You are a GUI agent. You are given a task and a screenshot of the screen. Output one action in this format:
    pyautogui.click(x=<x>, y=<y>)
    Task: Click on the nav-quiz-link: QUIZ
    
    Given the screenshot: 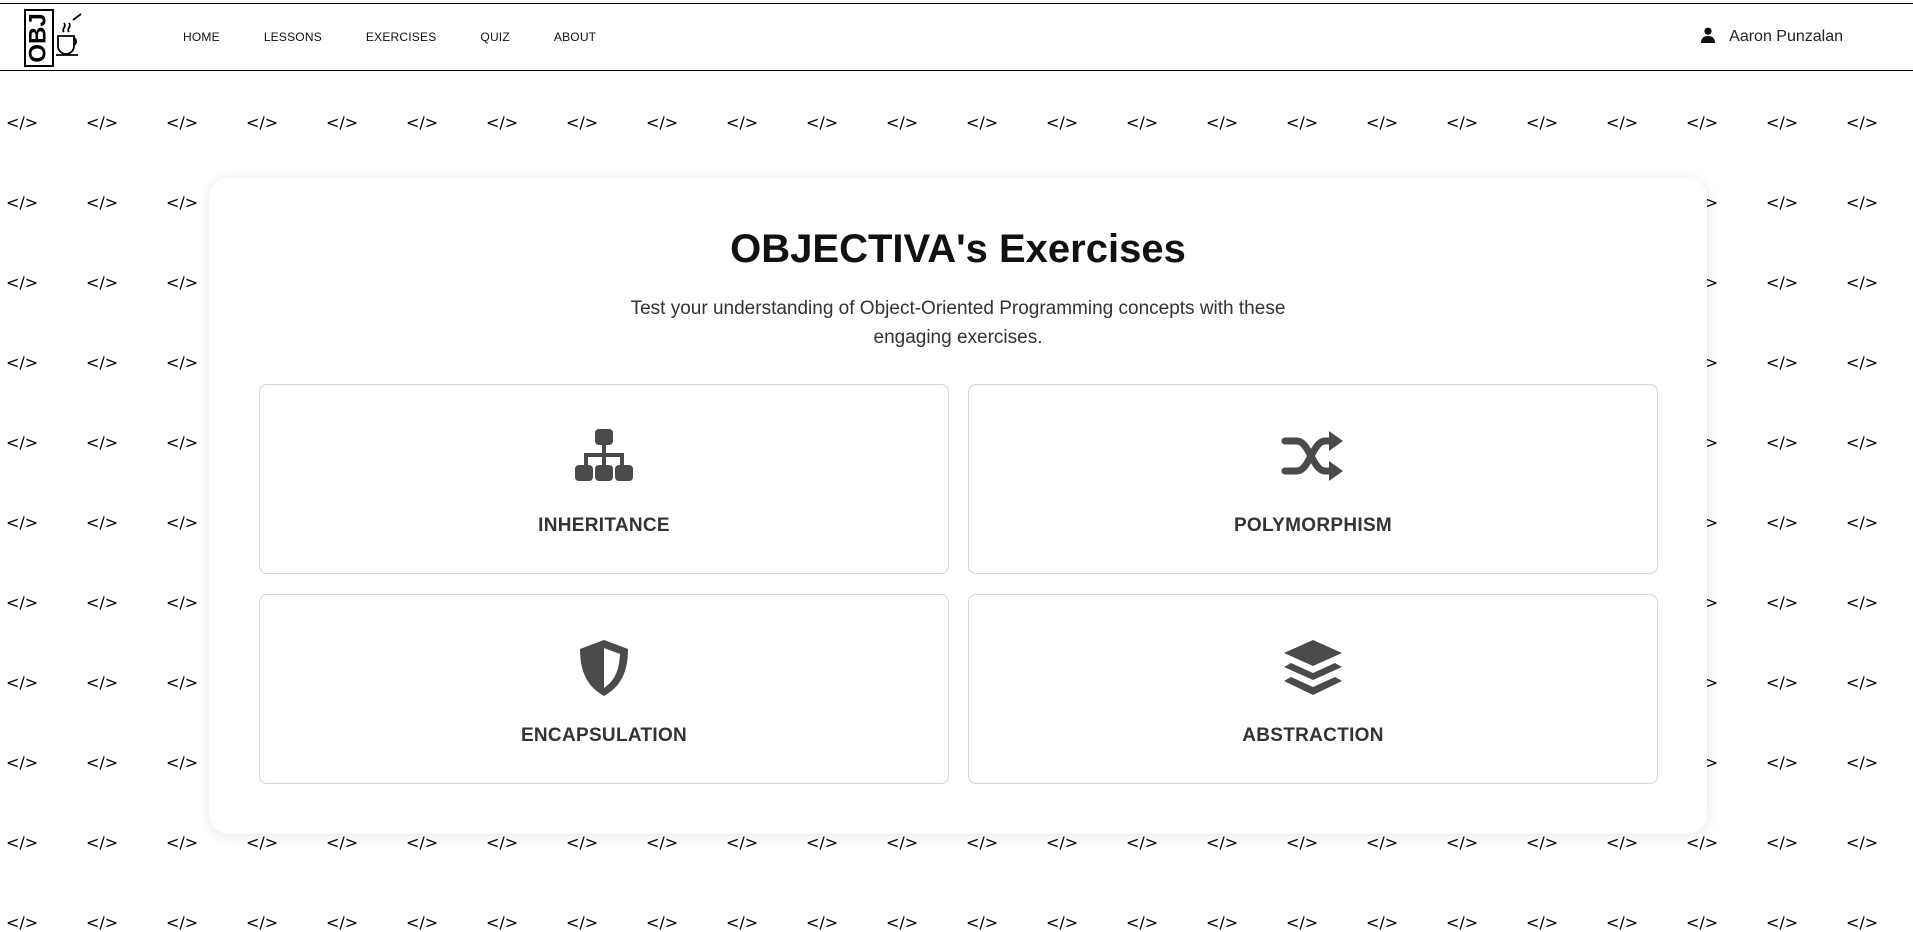 What is the action you would take?
    pyautogui.click(x=494, y=37)
    